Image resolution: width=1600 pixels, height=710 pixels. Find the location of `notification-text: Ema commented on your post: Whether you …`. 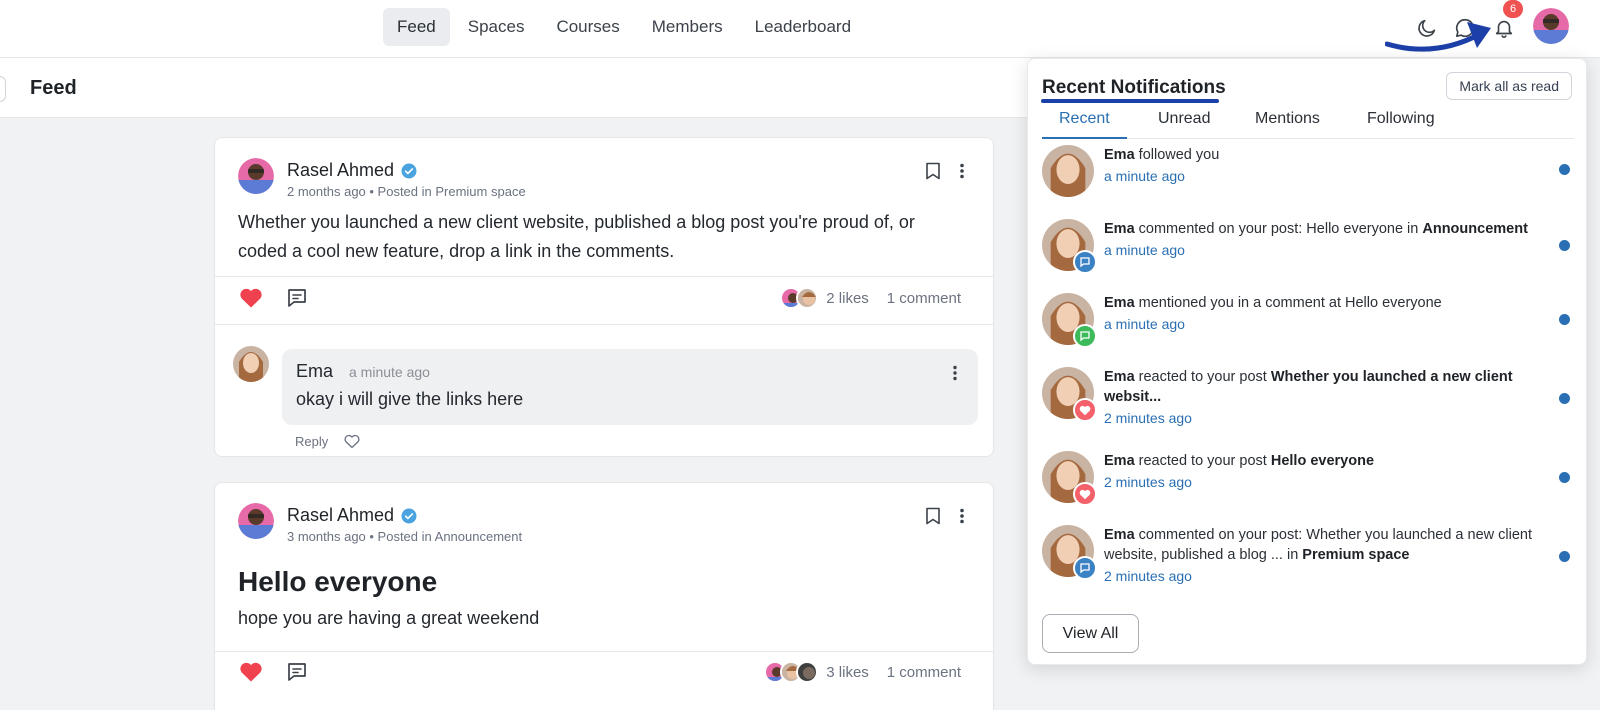

notification-text: Ema commented on your post: Whether you … is located at coordinates (1326, 555).